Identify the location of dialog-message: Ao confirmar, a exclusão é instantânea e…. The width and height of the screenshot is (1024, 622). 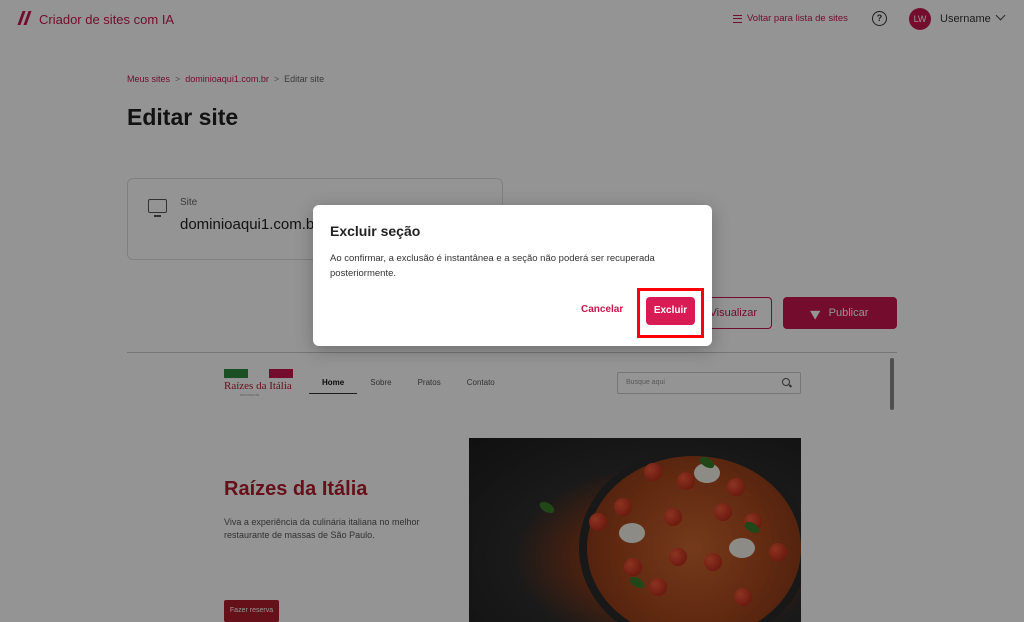
(492, 266).